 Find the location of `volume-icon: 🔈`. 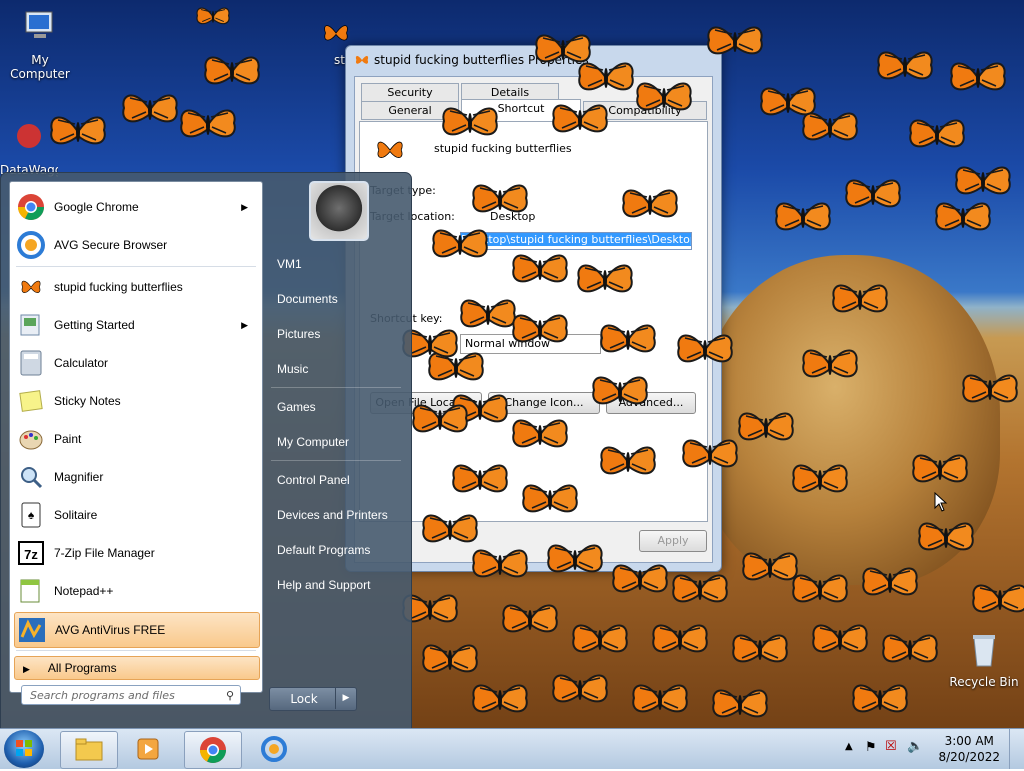

volume-icon: 🔈 is located at coordinates (915, 746).